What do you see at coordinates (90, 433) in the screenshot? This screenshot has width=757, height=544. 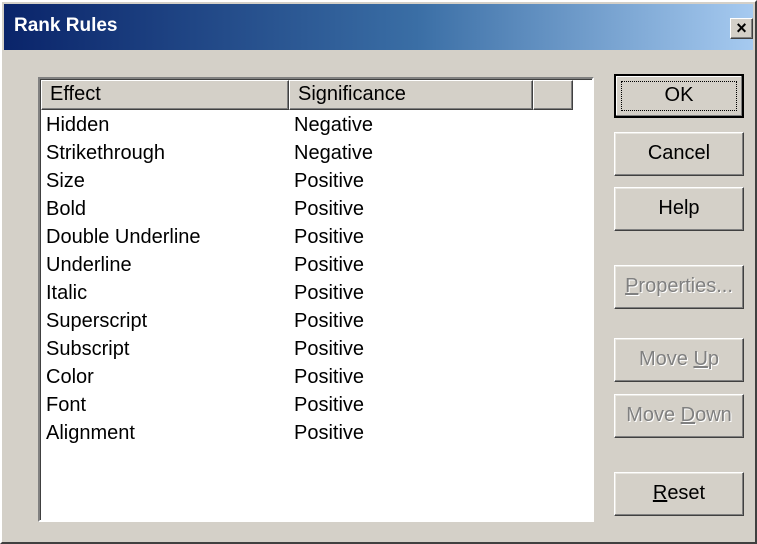 I see `effect-cell: Alignment` at bounding box center [90, 433].